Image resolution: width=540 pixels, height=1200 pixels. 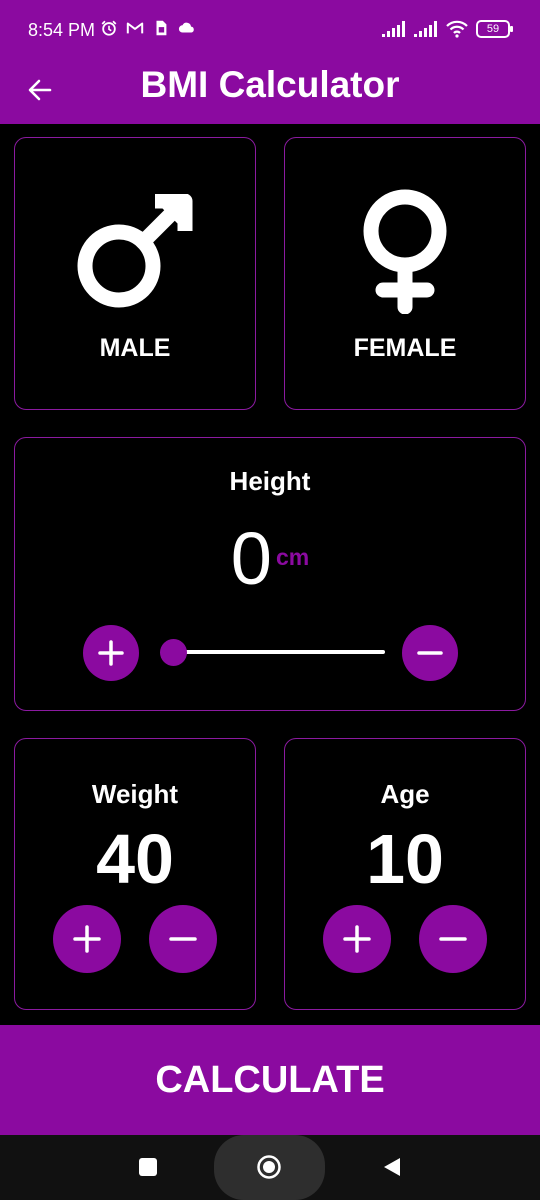 What do you see at coordinates (405, 251) in the screenshot?
I see `female-symbol-icon` at bounding box center [405, 251].